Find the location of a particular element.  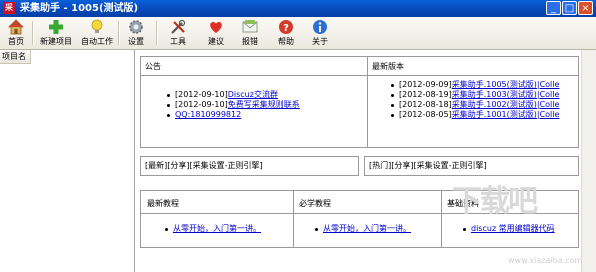

heart-icon is located at coordinates (216, 27).